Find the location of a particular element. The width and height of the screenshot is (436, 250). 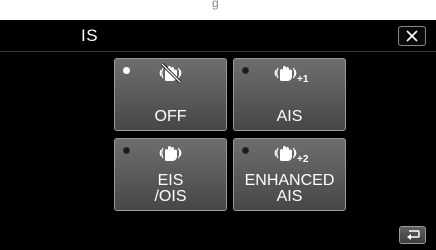

stabilizer-off-icon is located at coordinates (171, 73).